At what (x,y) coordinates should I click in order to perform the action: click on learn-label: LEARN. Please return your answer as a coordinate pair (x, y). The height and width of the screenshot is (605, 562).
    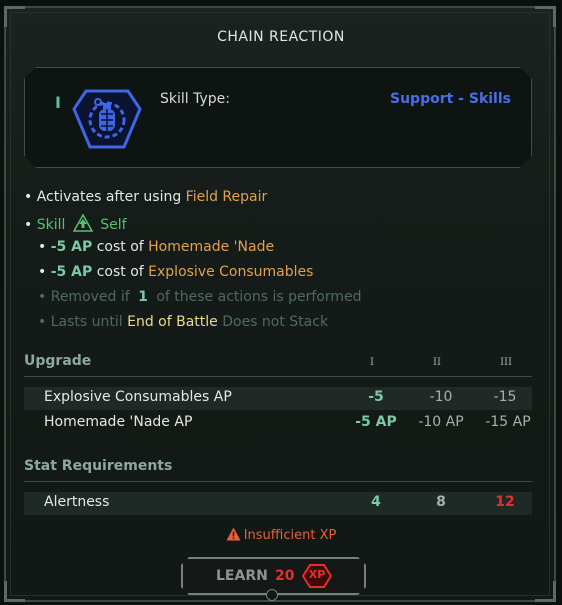
    Looking at the image, I should click on (242, 576).